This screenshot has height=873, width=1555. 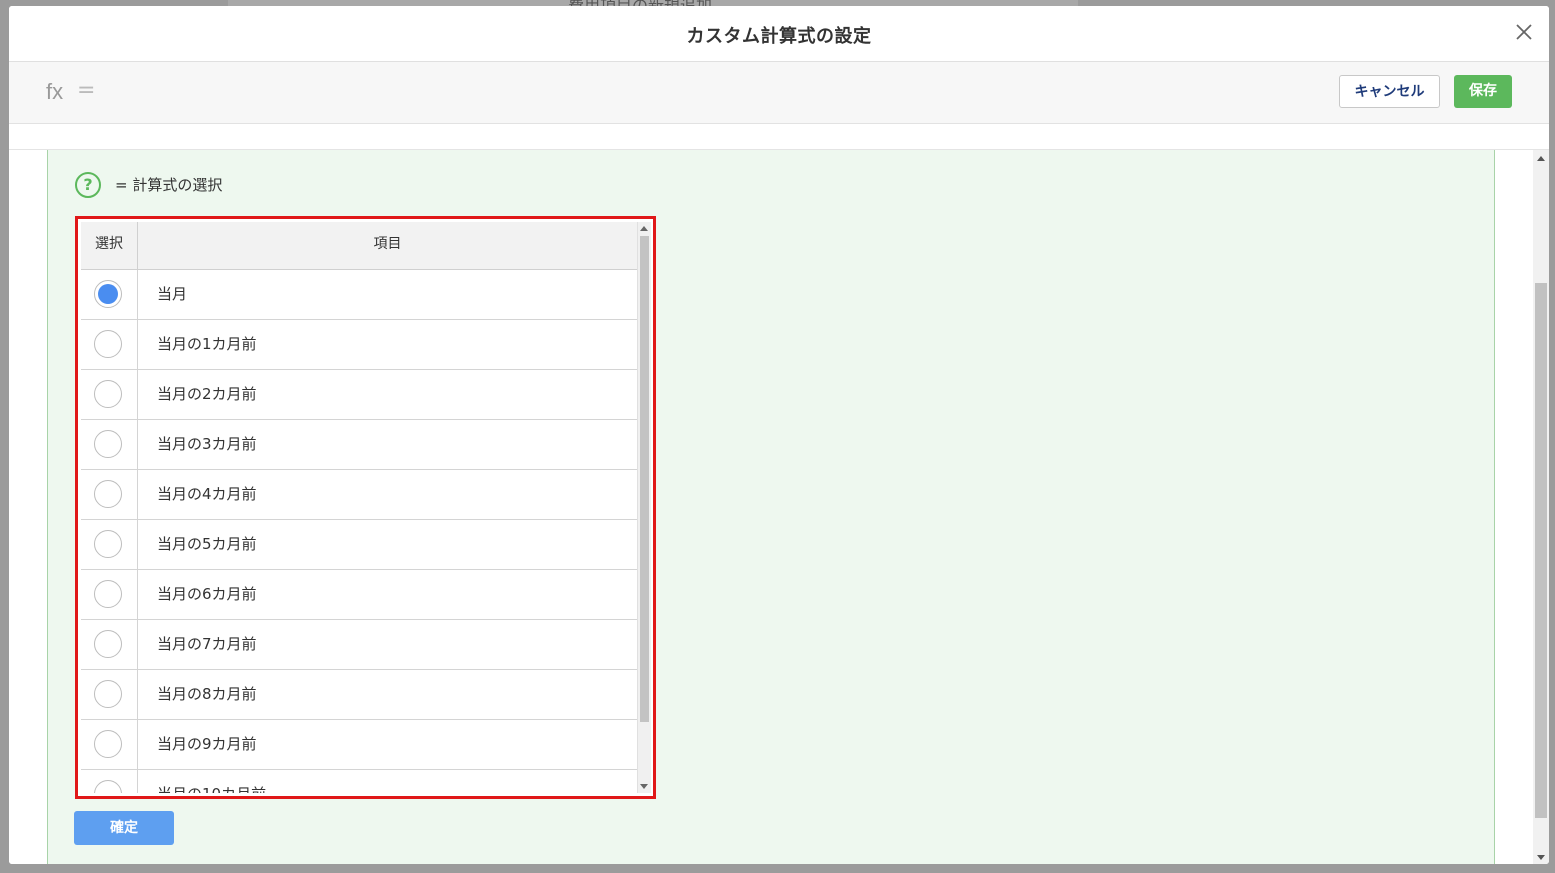 What do you see at coordinates (172, 294) in the screenshot?
I see `row-label: 当月` at bounding box center [172, 294].